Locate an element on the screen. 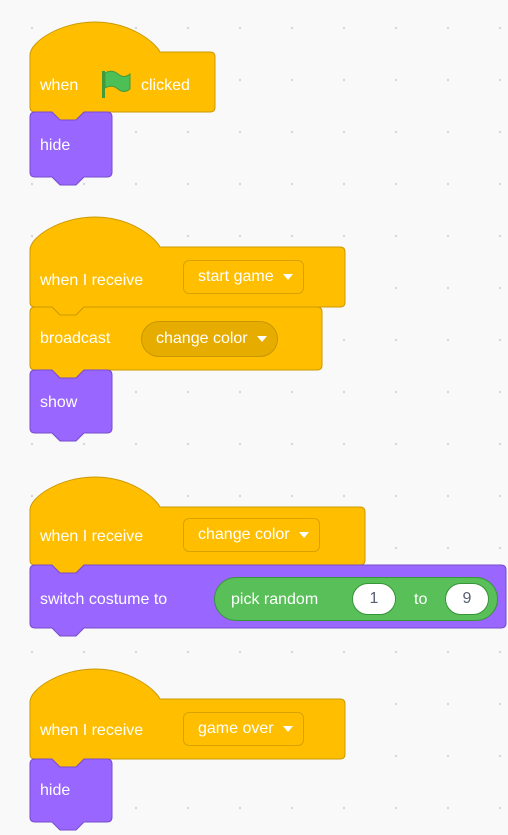  hide-block-label: hide is located at coordinates (55, 791).